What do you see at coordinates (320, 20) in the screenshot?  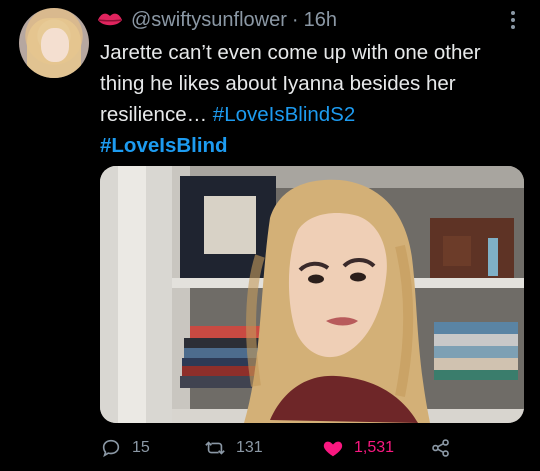 I see `timestamp: 16h` at bounding box center [320, 20].